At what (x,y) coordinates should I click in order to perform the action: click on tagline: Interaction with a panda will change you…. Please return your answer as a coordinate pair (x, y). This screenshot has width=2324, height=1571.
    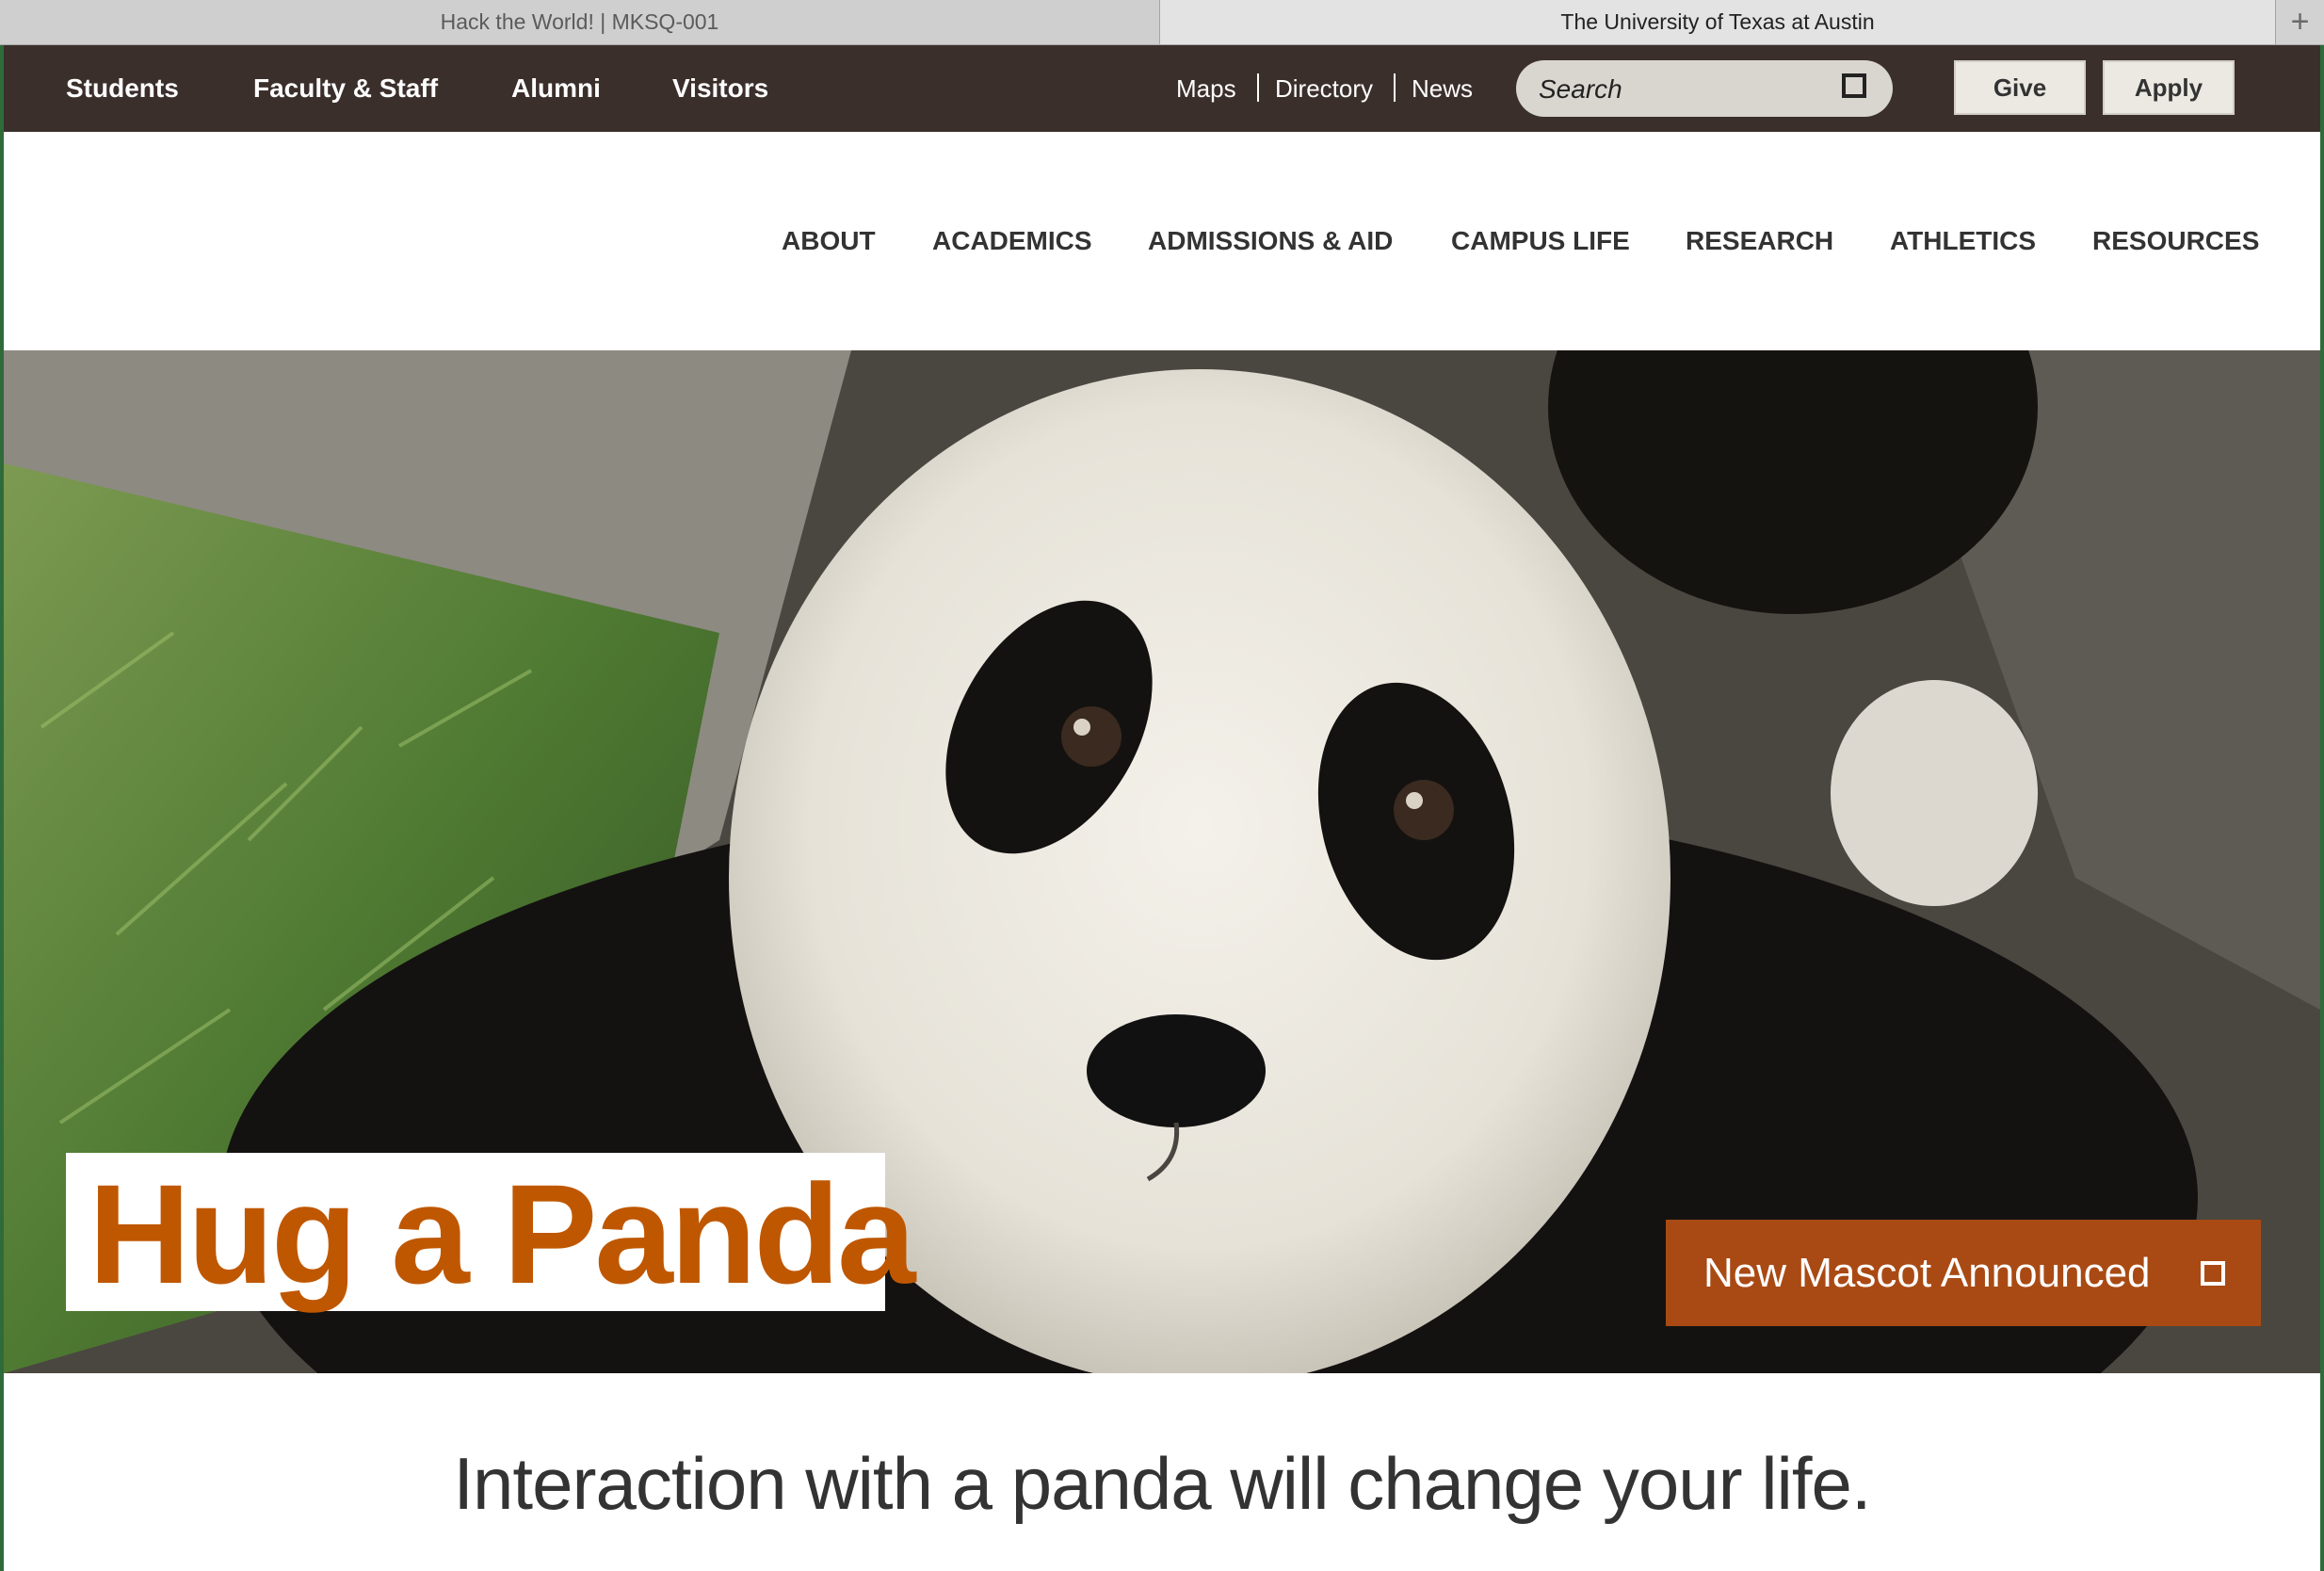
    Looking at the image, I should click on (1162, 1483).